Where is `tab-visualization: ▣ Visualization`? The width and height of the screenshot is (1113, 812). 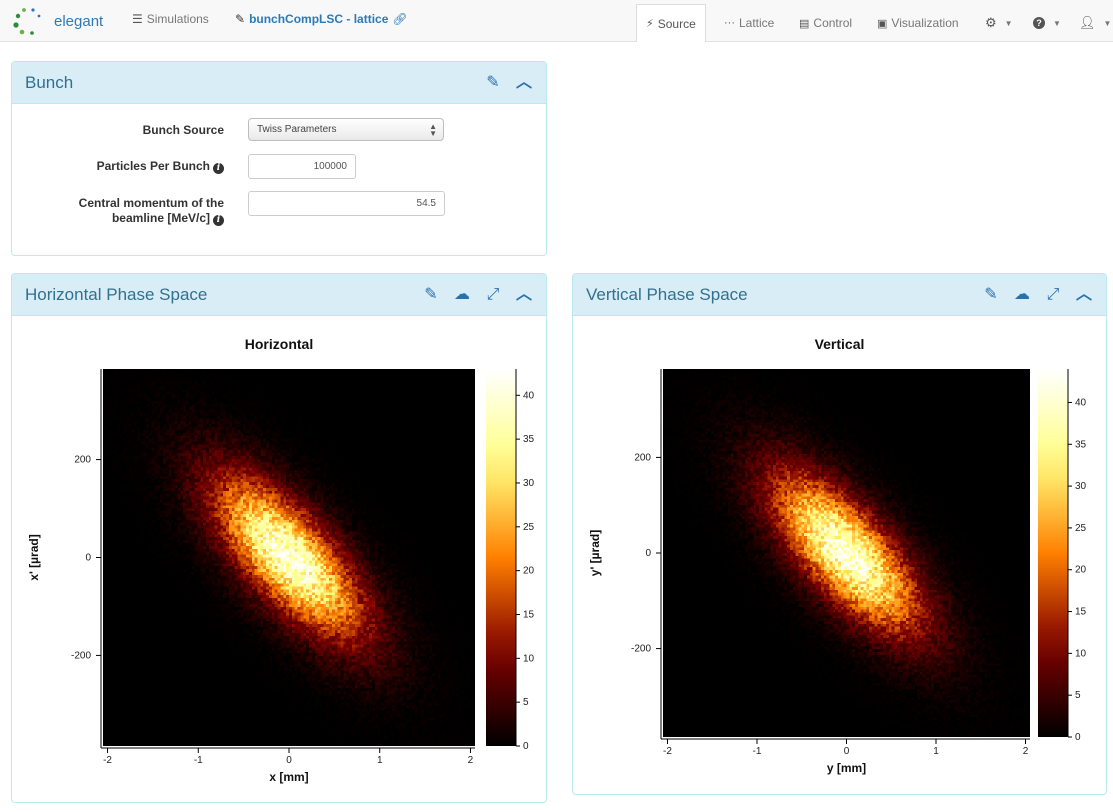 tab-visualization: ▣ Visualization is located at coordinates (918, 23).